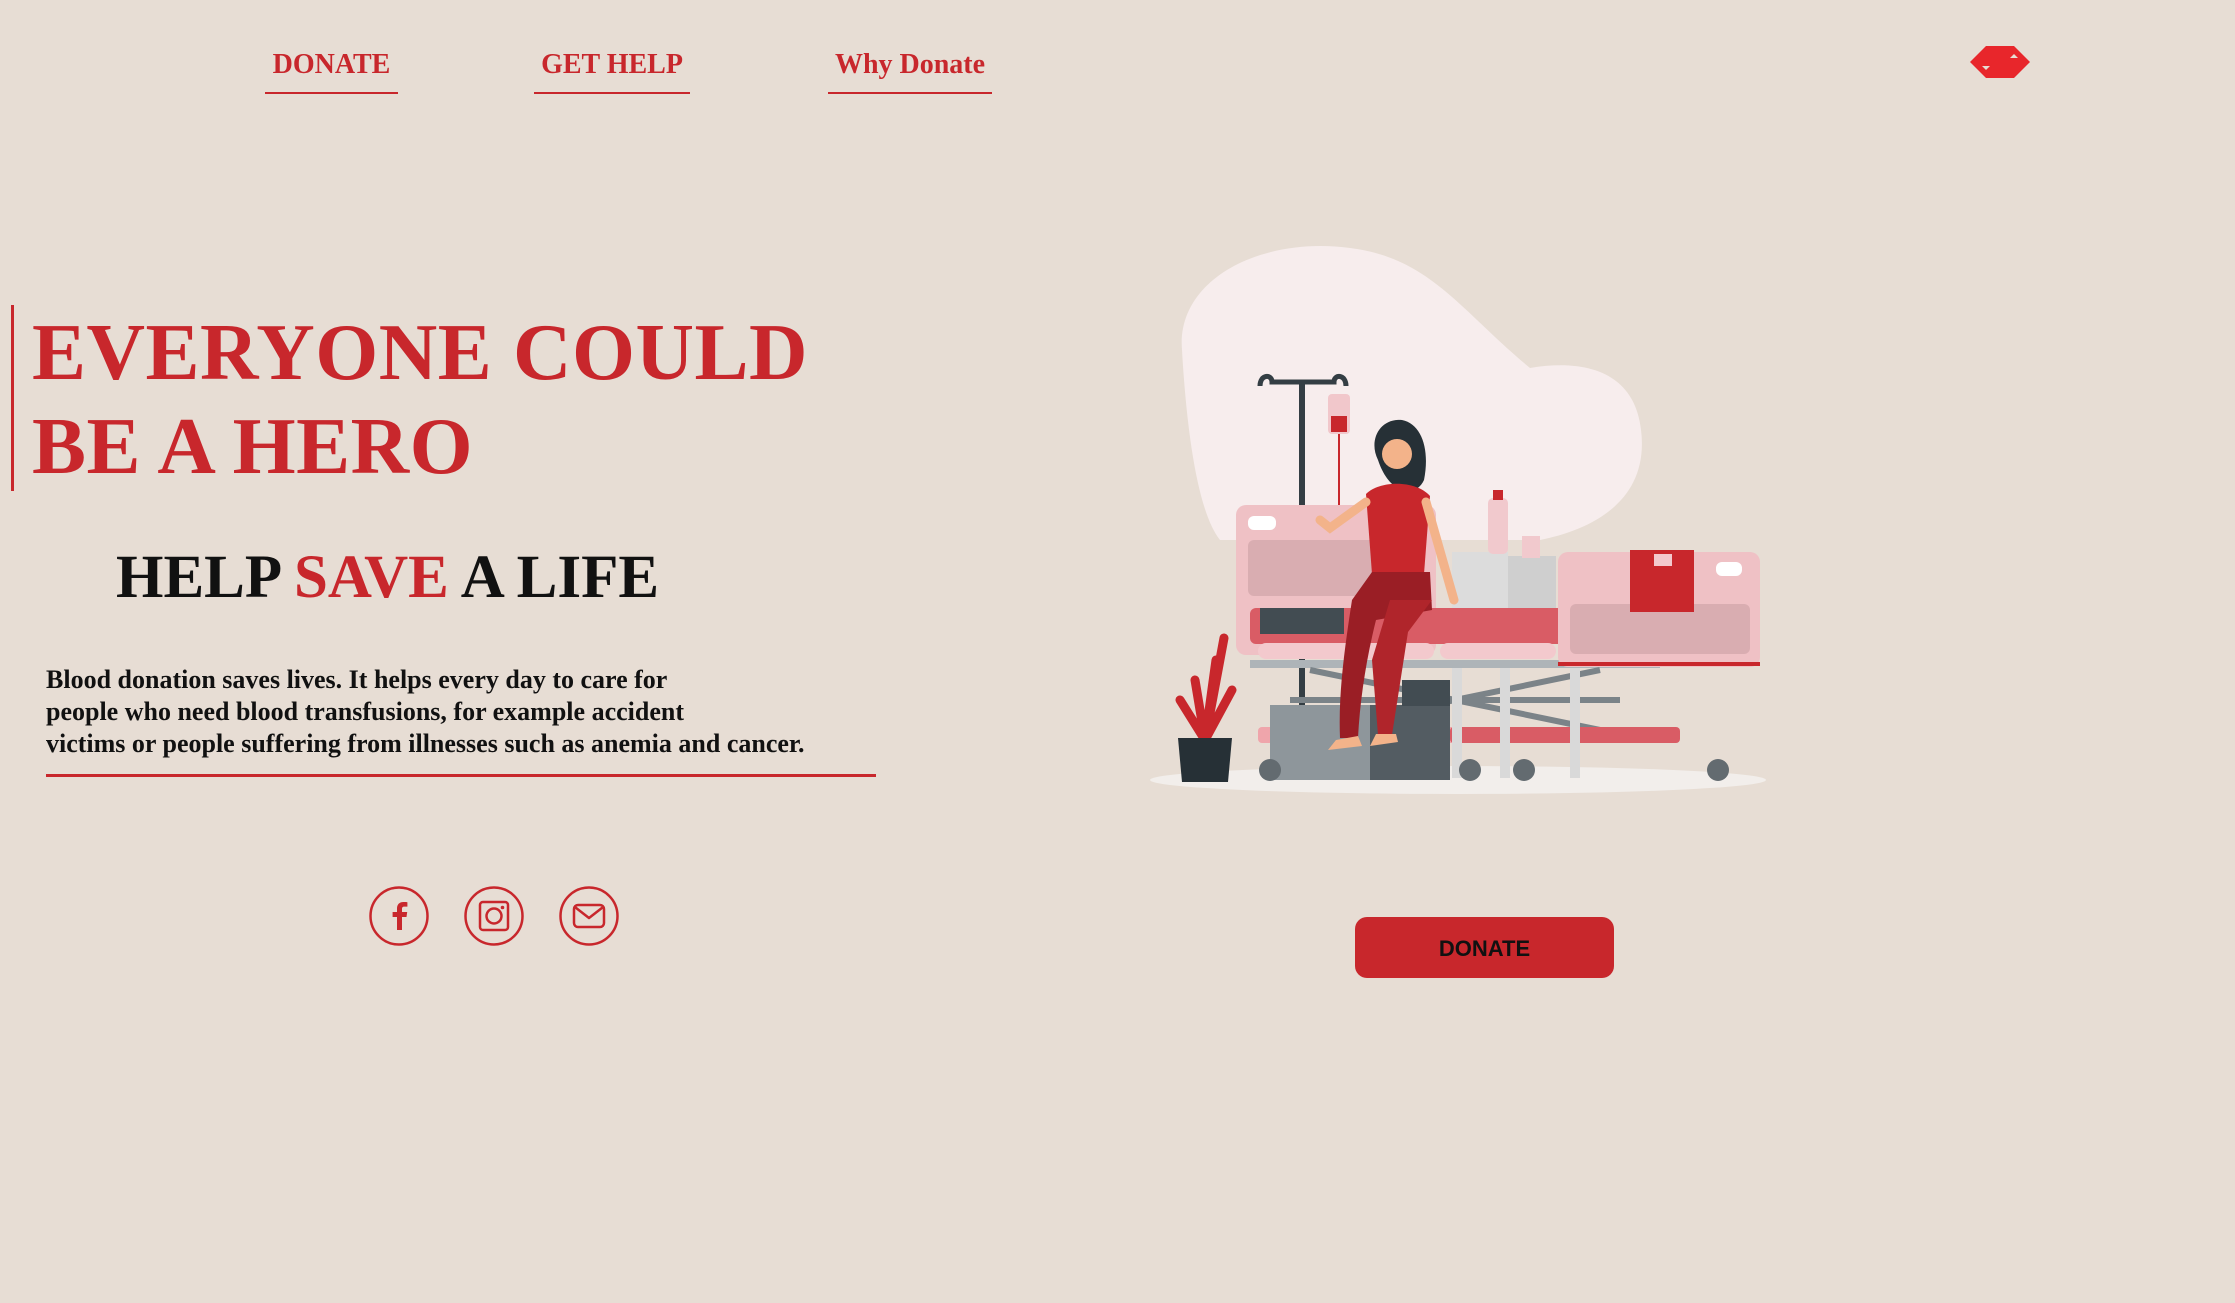  What do you see at coordinates (910, 71) in the screenshot?
I see `nav-link-why-donate: Why Donate` at bounding box center [910, 71].